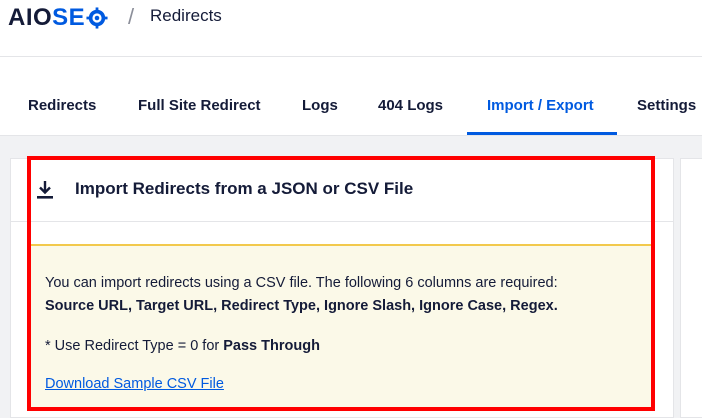  What do you see at coordinates (271, 346) in the screenshot?
I see `notice-pass-through: Pass Through` at bounding box center [271, 346].